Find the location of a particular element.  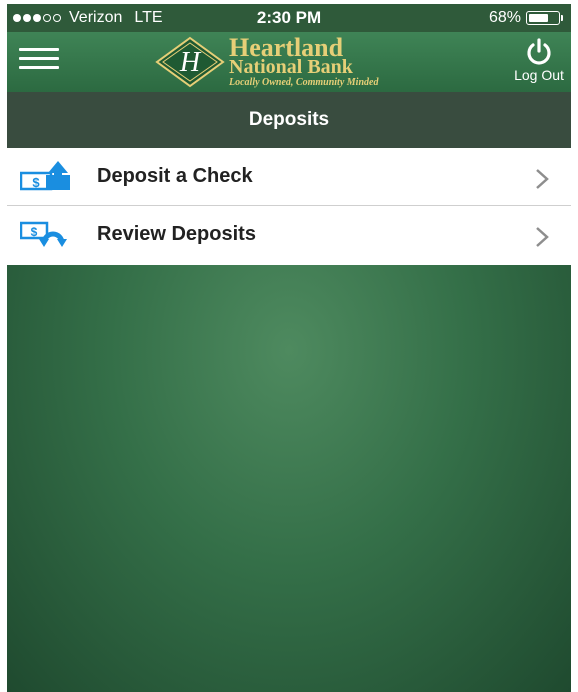

battery-percent: 68% is located at coordinates (504, 17).